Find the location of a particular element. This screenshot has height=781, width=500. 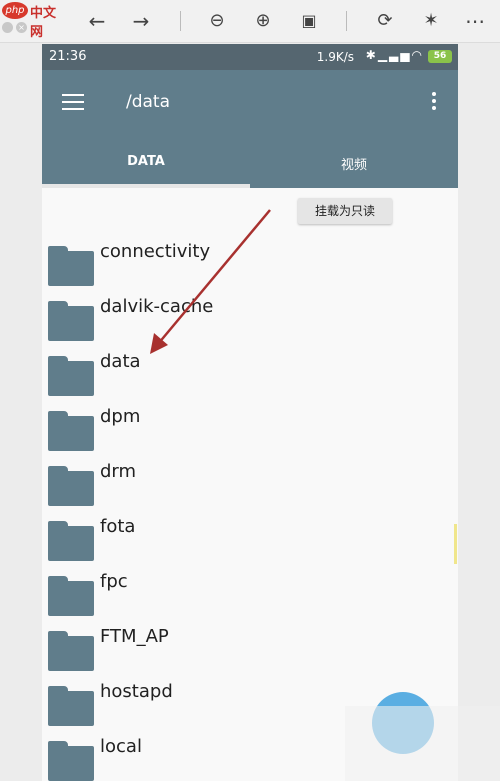

arrow-line is located at coordinates (214, 277).